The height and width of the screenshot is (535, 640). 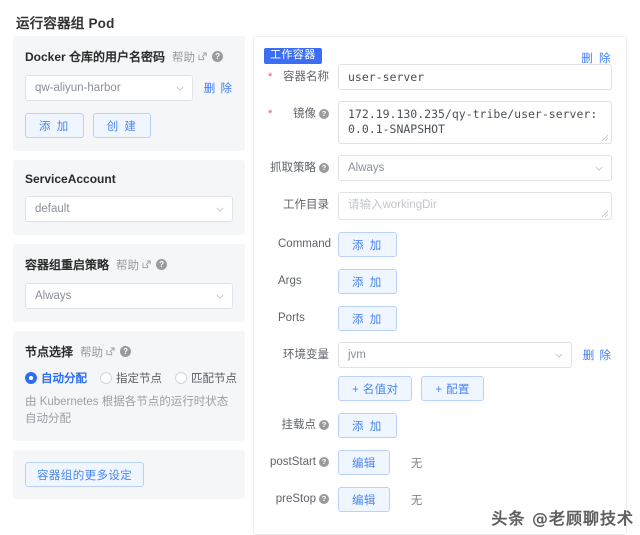 I want to click on service-account-select-value: default, so click(x=52, y=209).